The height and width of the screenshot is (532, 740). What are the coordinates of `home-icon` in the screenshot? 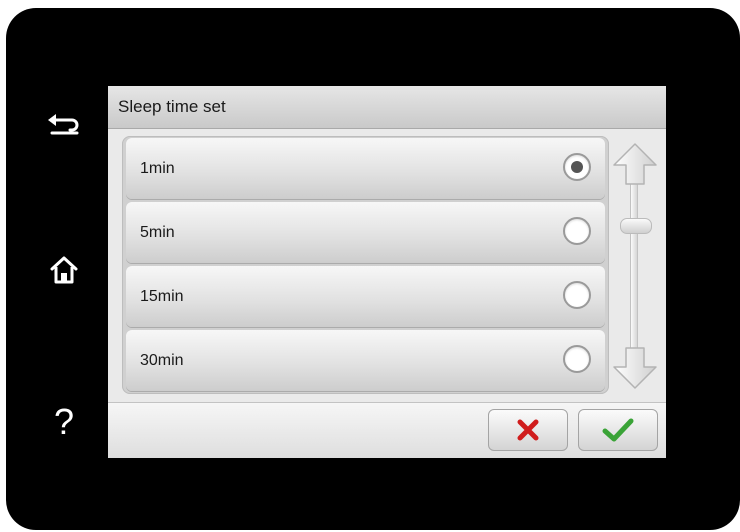 It's located at (64, 270).